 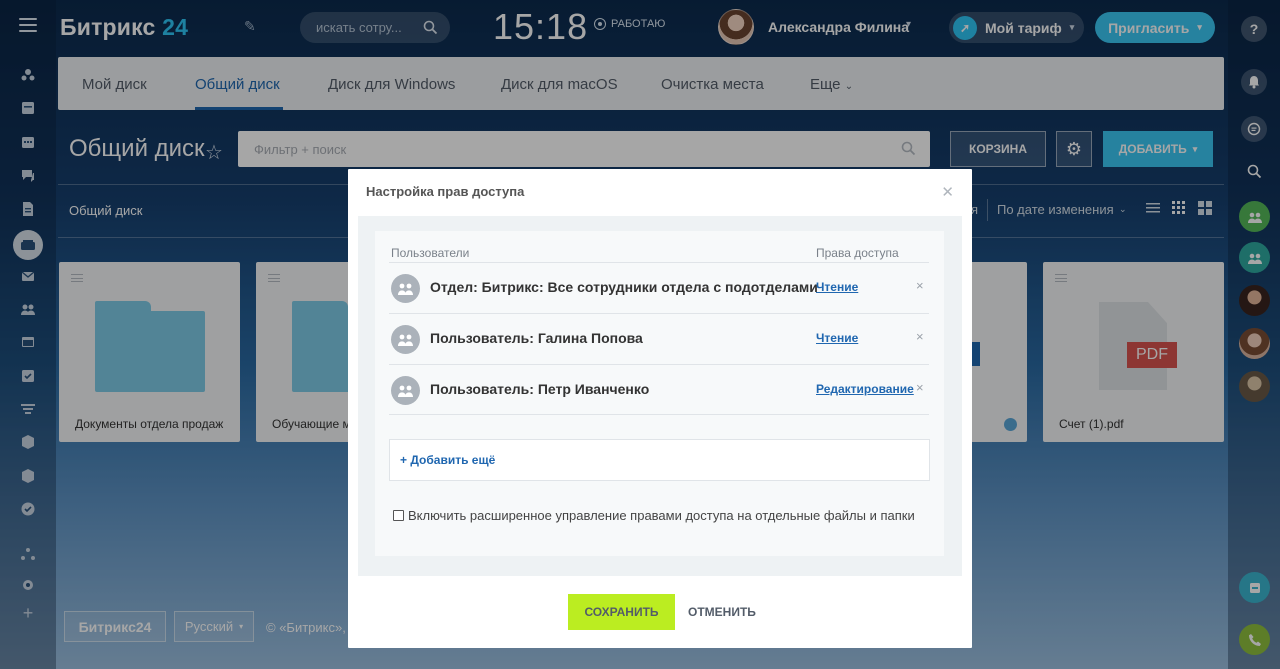 I want to click on cancel-button: ОТМЕНИТЬ, so click(x=722, y=612).